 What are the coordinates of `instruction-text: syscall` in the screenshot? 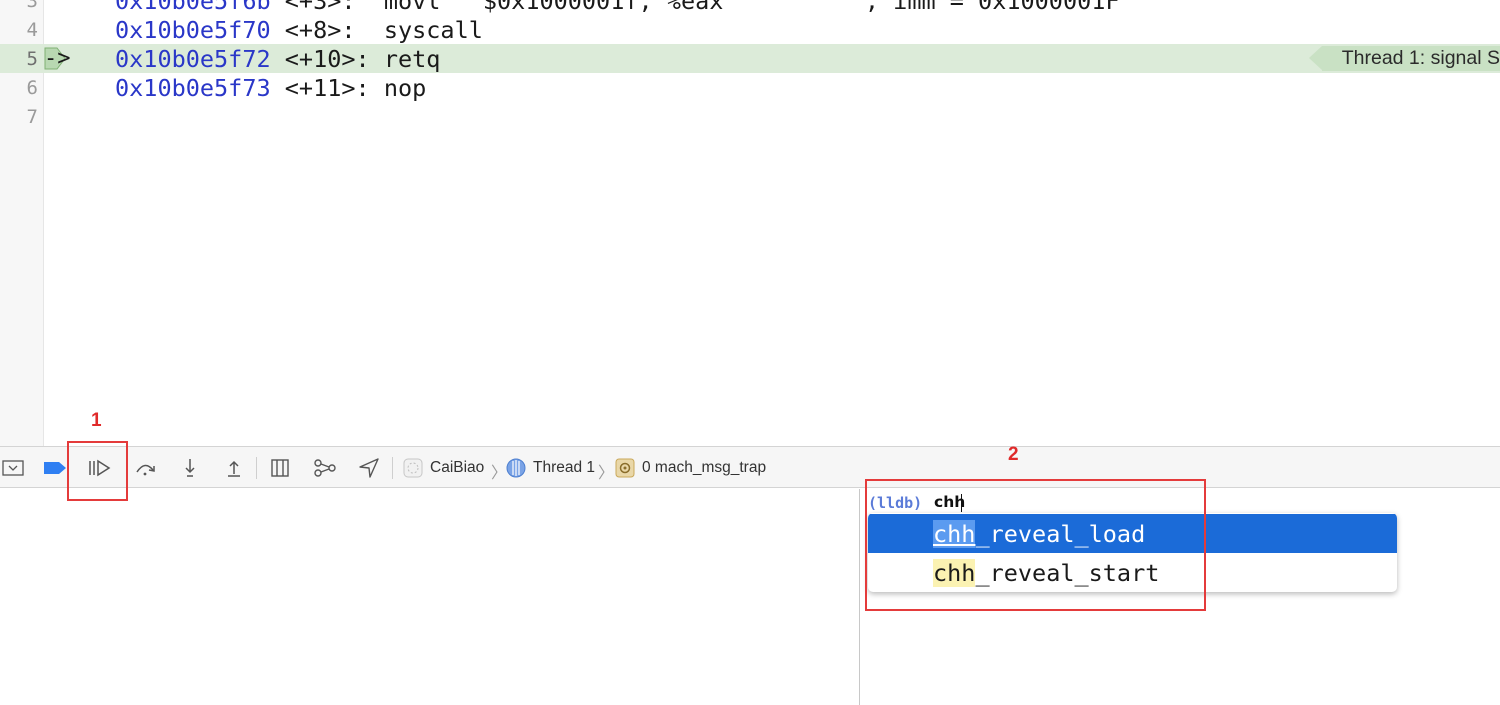 It's located at (426, 30).